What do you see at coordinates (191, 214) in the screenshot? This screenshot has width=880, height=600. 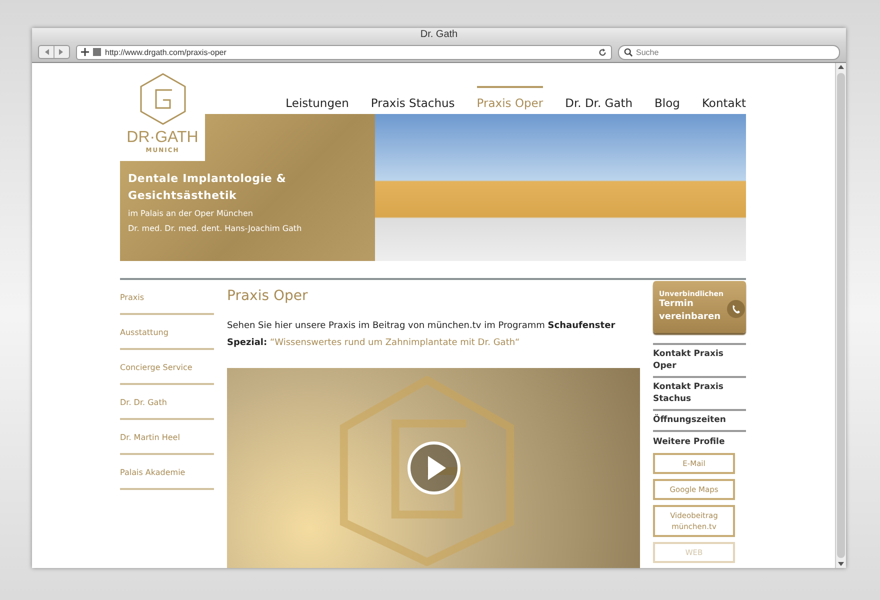 I see `hero-subtitle: im Palais an der Oper München` at bounding box center [191, 214].